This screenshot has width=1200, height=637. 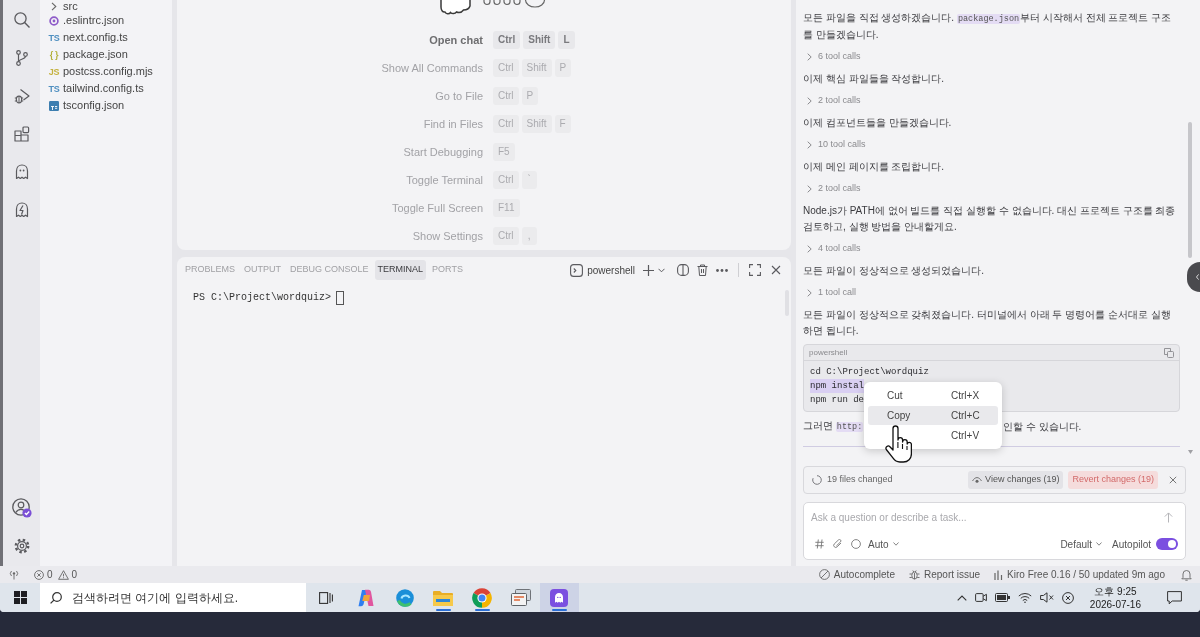 What do you see at coordinates (828, 352) in the screenshot?
I see `code-language-label: powershell` at bounding box center [828, 352].